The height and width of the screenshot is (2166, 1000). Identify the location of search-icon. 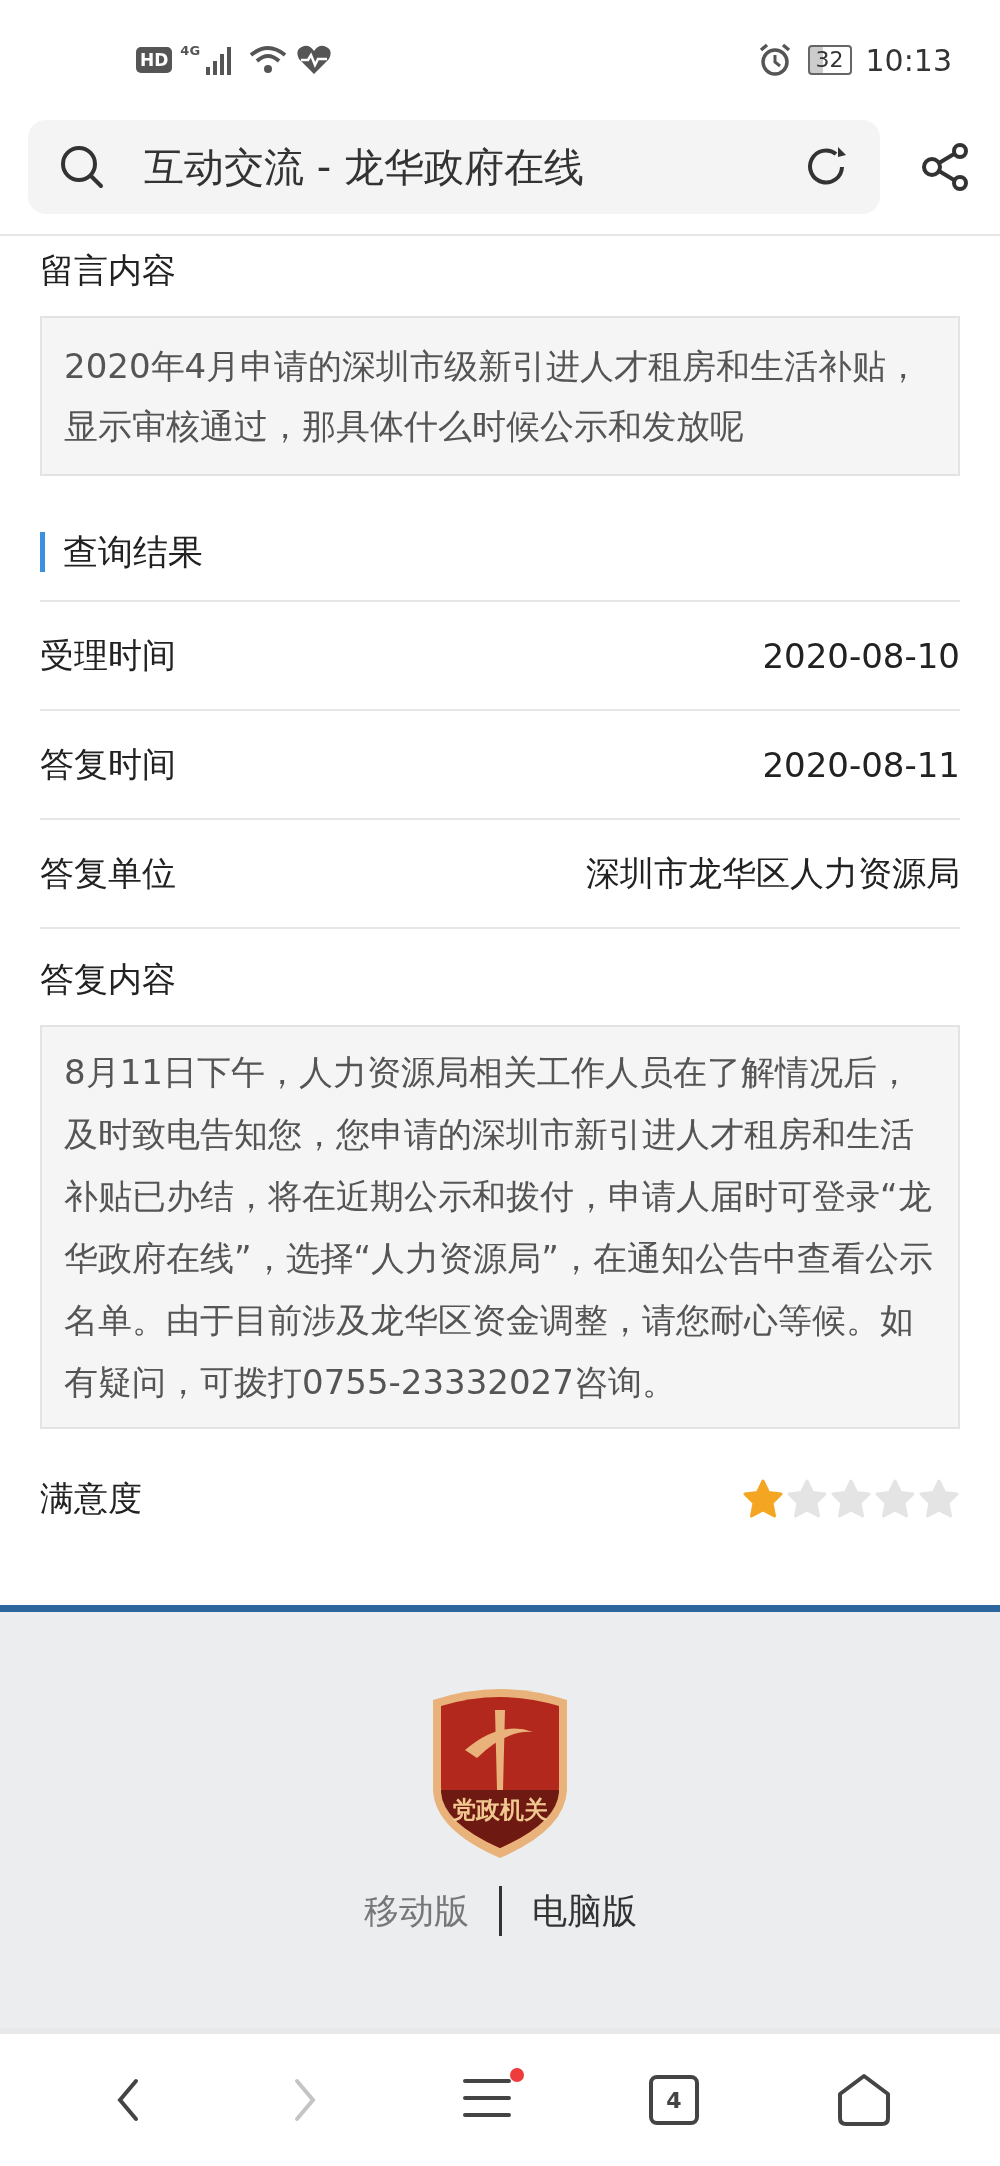
(82, 167).